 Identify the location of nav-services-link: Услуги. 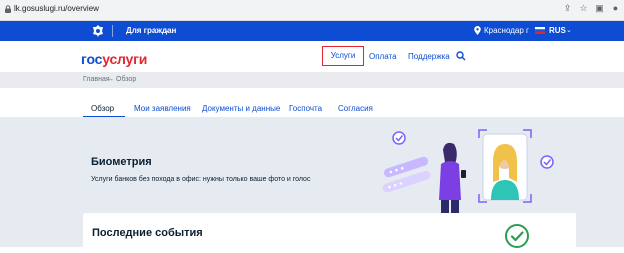
(343, 56).